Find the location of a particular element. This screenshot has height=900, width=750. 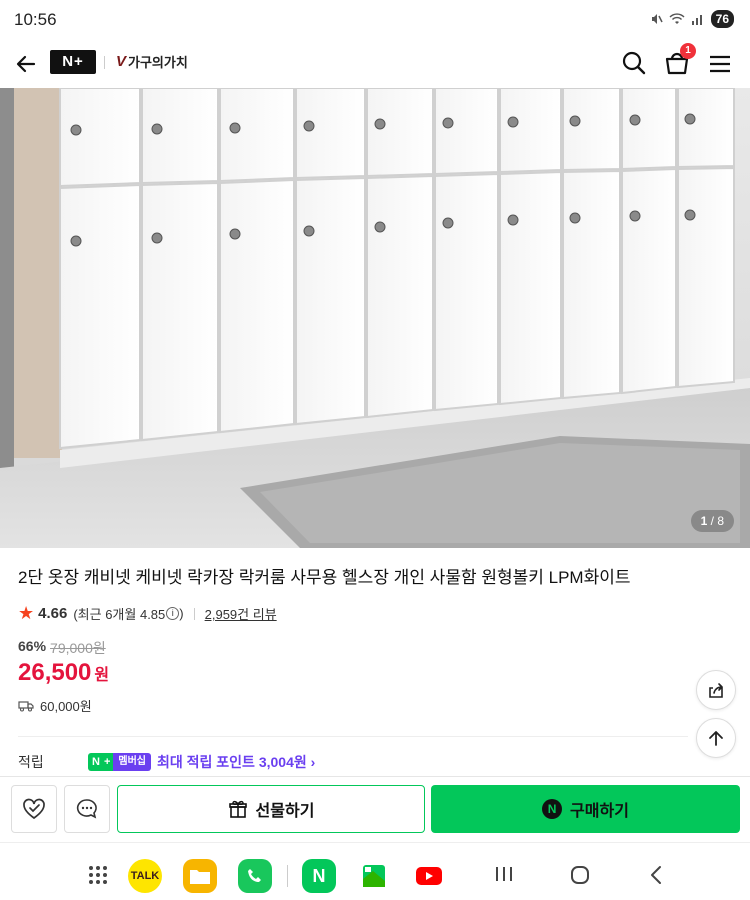

arrow-up-icon is located at coordinates (716, 738).